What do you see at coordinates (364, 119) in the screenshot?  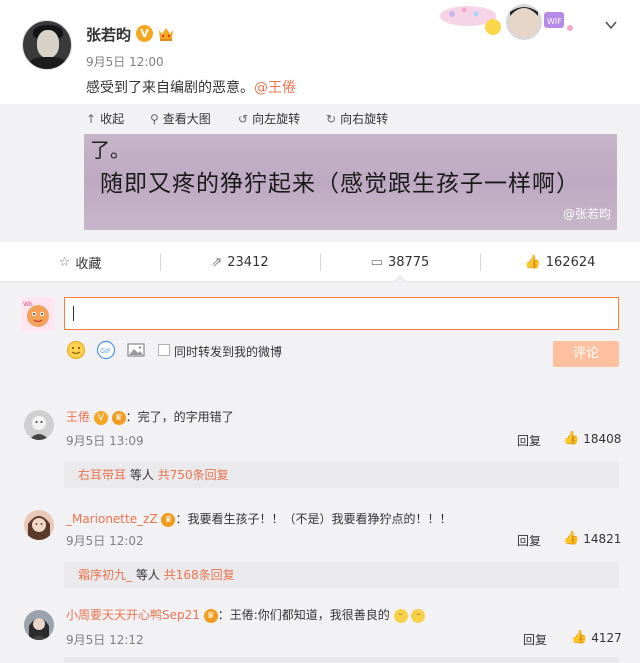 I see `rotate-right-label: 向右旋转` at bounding box center [364, 119].